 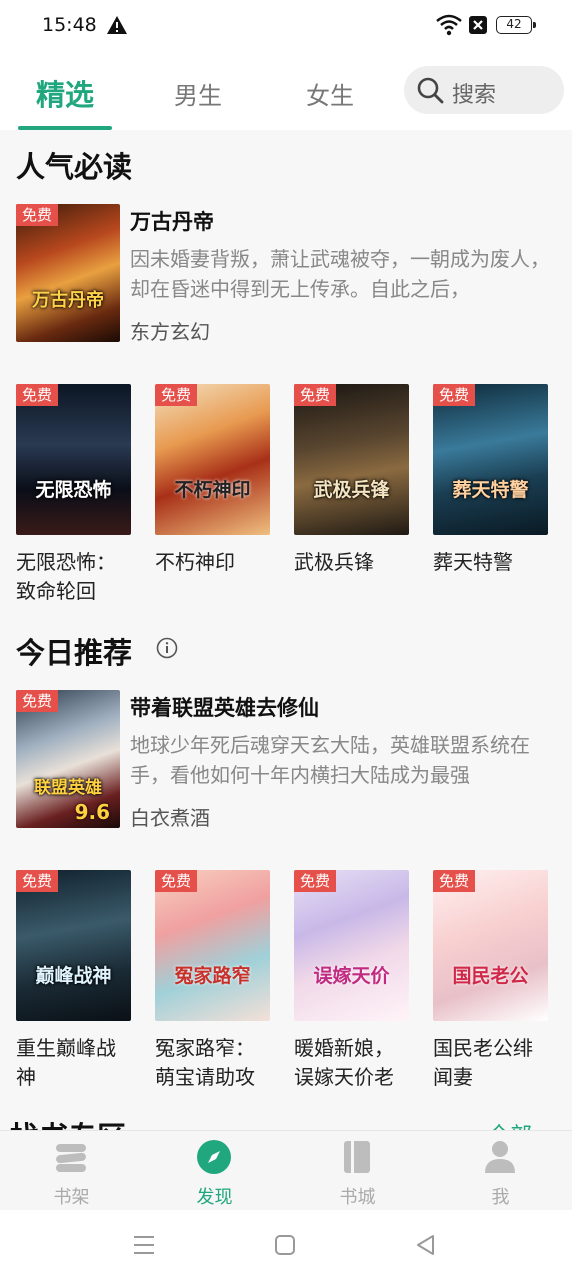 I want to click on no-sim-icon, so click(x=478, y=25).